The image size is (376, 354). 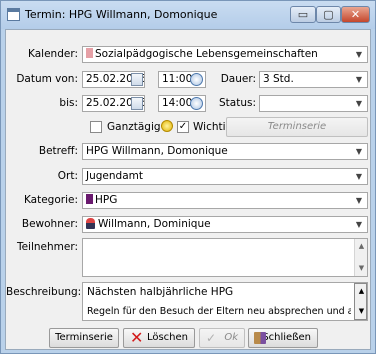 What do you see at coordinates (89, 53) in the screenshot?
I see `kalender-color-swatch` at bounding box center [89, 53].